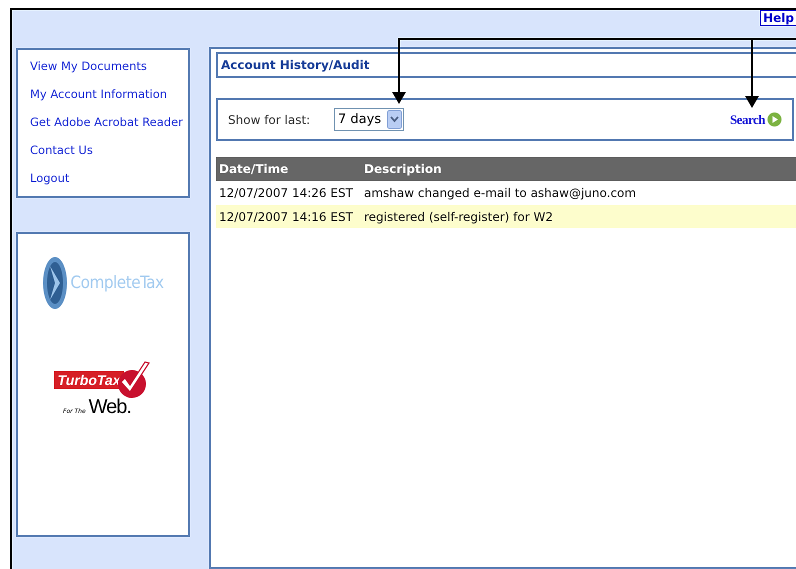 The width and height of the screenshot is (796, 569). I want to click on column-header: Date/Time, so click(254, 169).